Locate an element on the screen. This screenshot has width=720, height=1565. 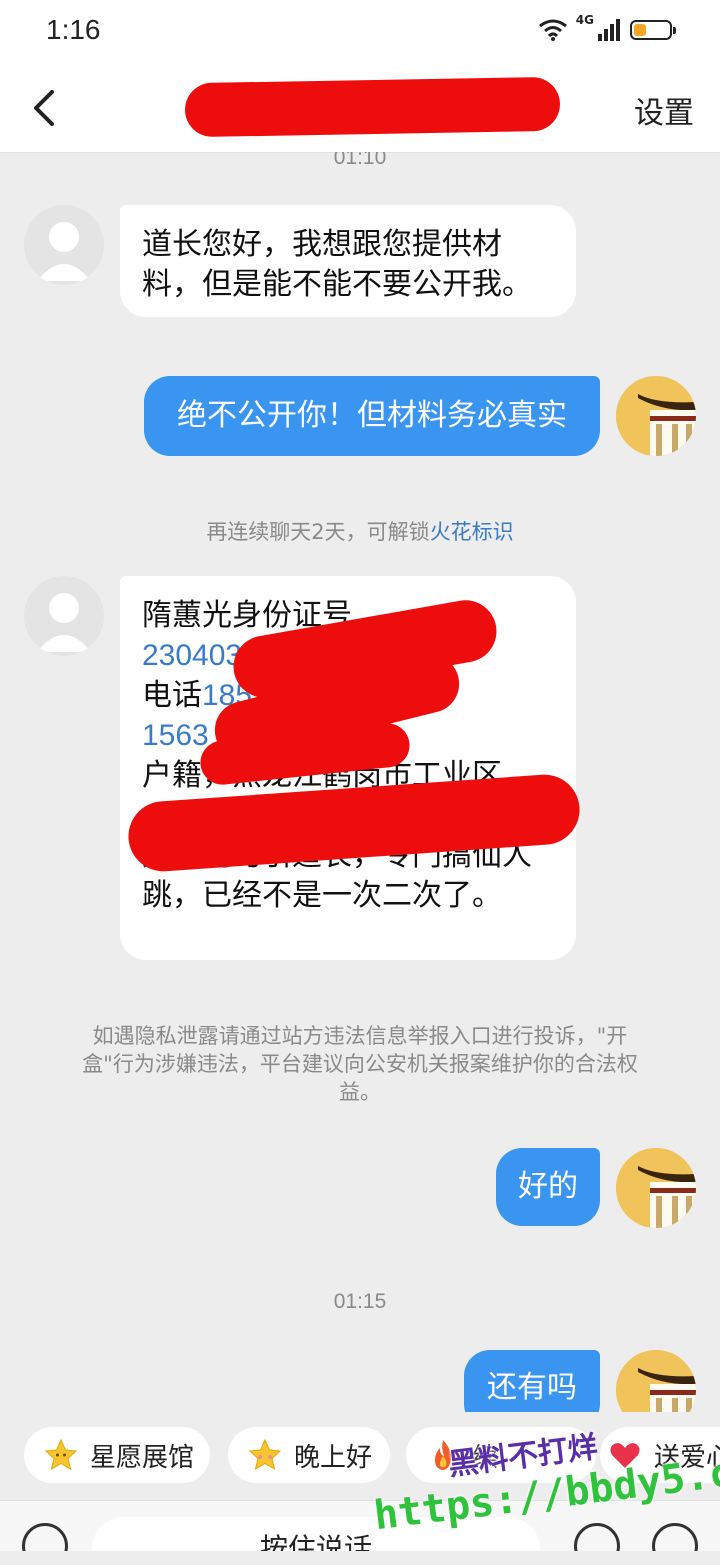
quick-reply-chip: 送爱心 is located at coordinates (660, 1455).